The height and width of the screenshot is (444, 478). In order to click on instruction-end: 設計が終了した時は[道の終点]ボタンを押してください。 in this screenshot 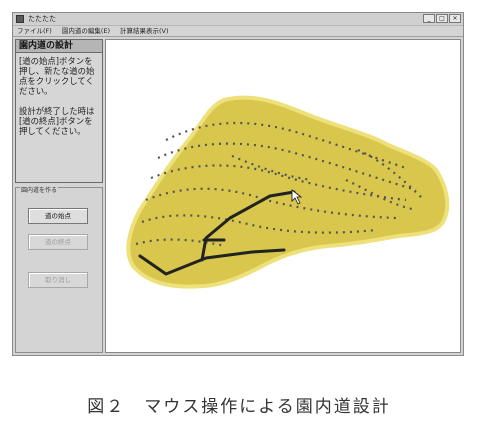, I will do `click(57, 121)`.